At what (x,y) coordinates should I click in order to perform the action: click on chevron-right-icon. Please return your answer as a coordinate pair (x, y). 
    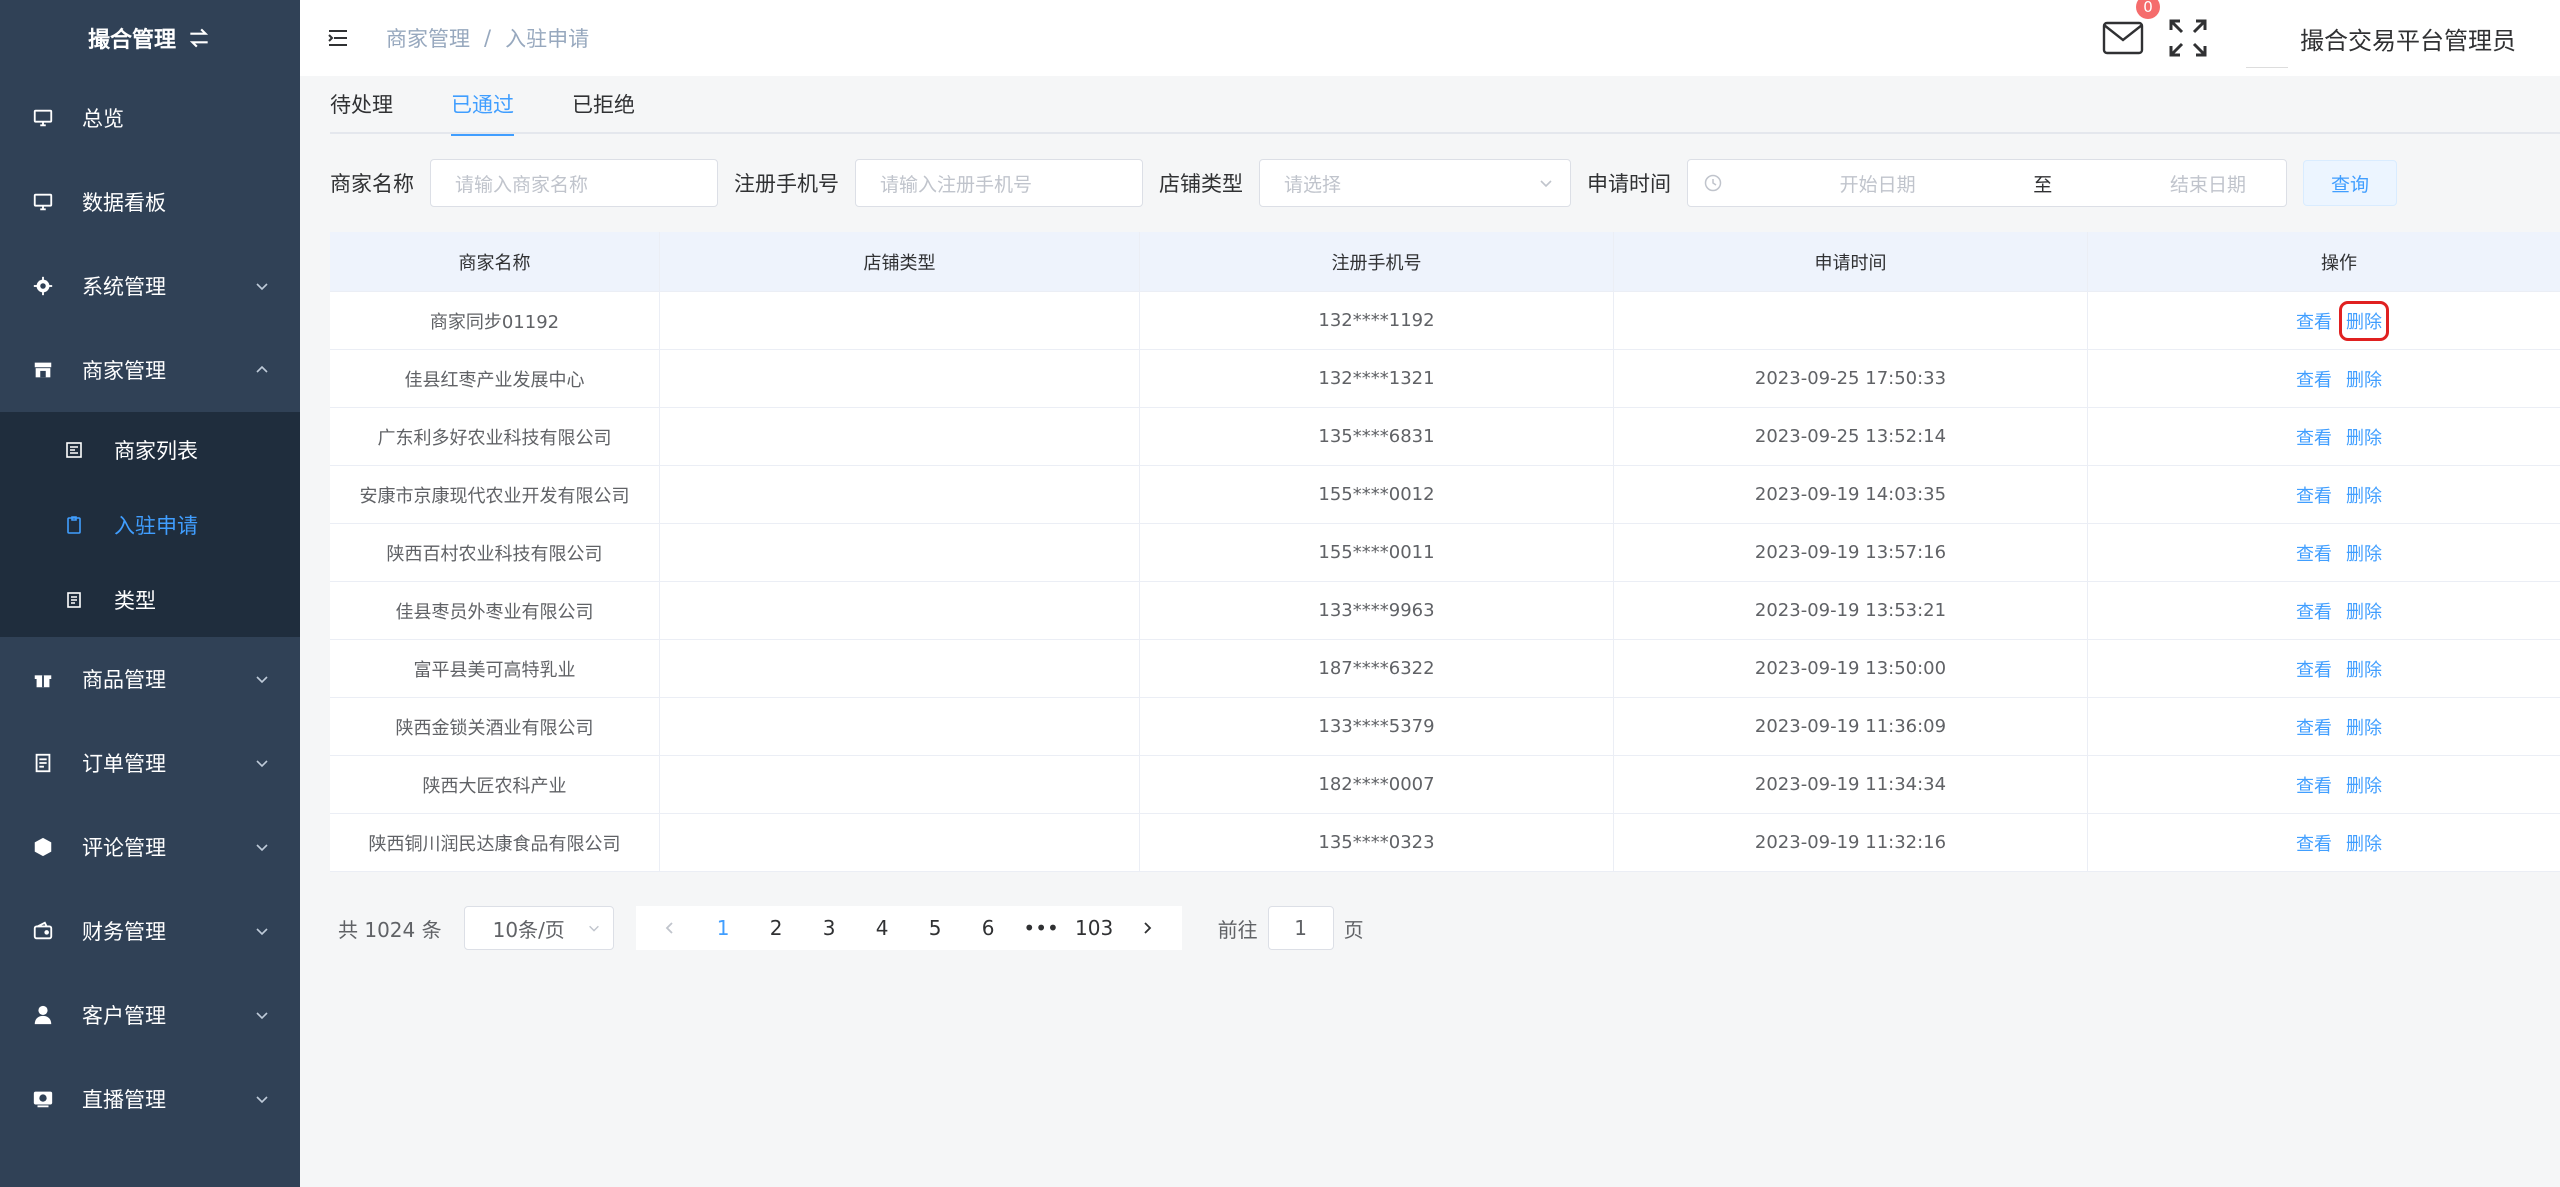
    Looking at the image, I should click on (1148, 928).